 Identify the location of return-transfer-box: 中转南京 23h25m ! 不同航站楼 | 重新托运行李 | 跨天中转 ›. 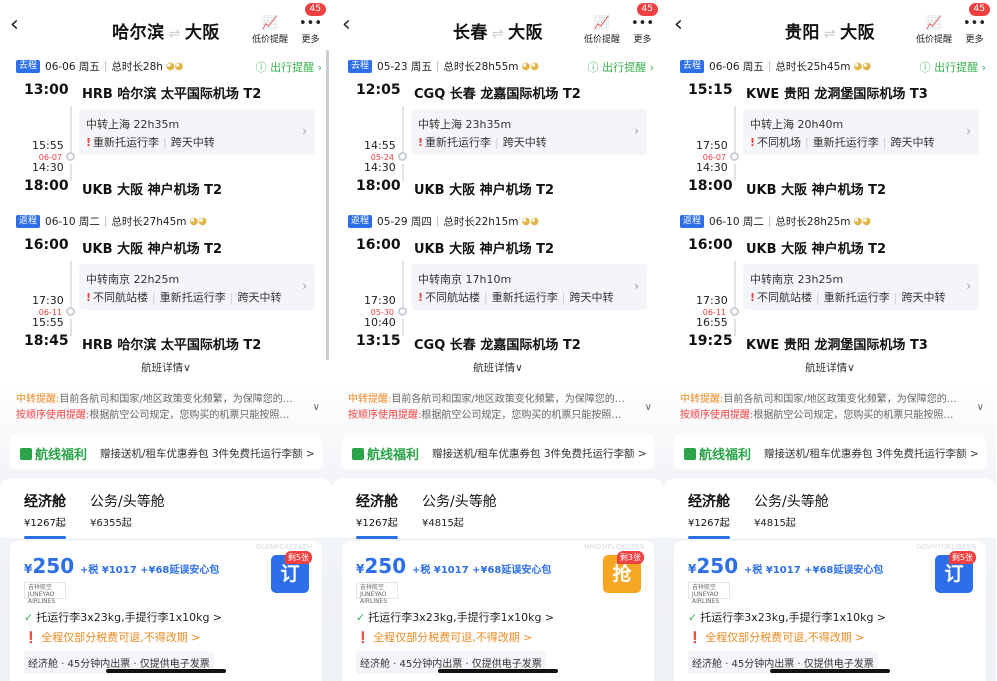
(861, 287).